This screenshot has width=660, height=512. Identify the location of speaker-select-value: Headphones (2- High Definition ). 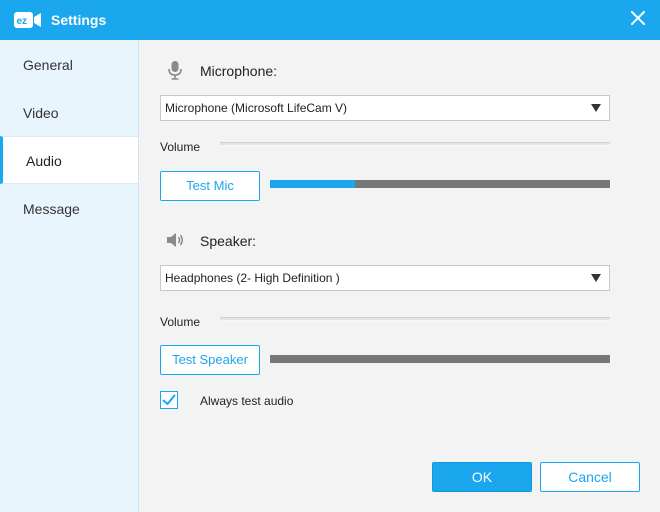
(252, 278).